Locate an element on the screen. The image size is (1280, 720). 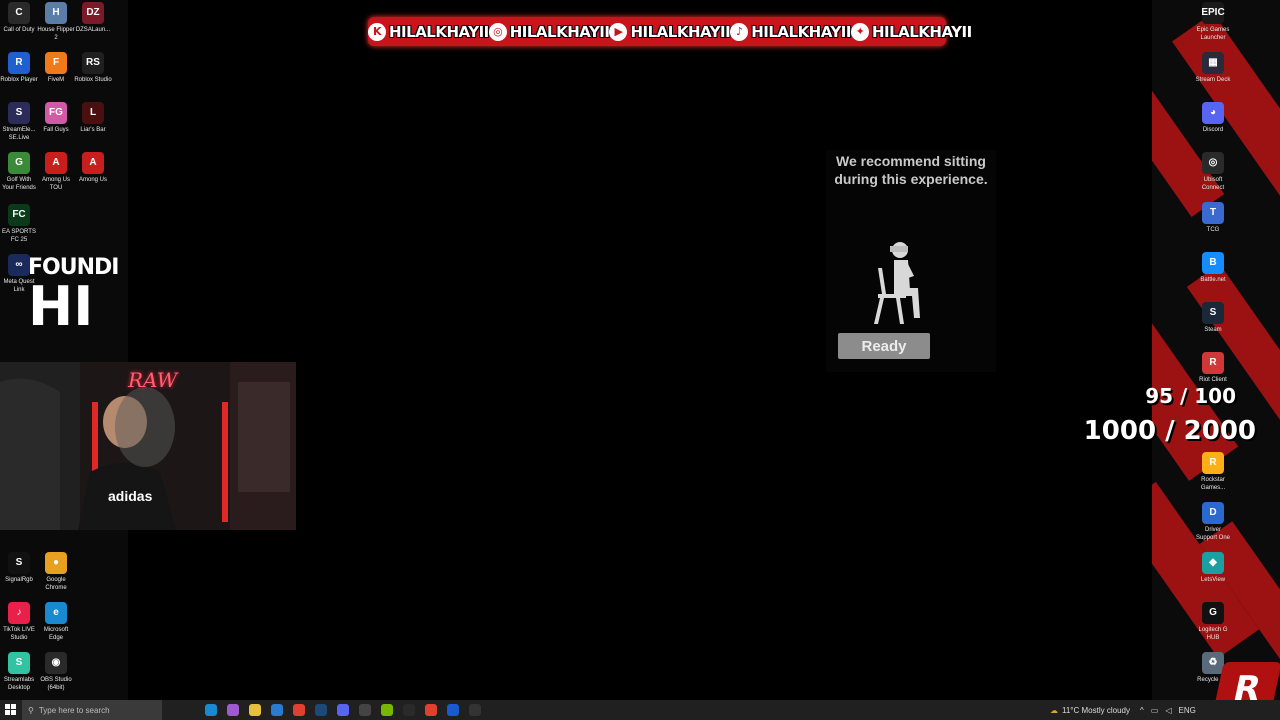
taskbar-app-nvidia is located at coordinates (387, 710).